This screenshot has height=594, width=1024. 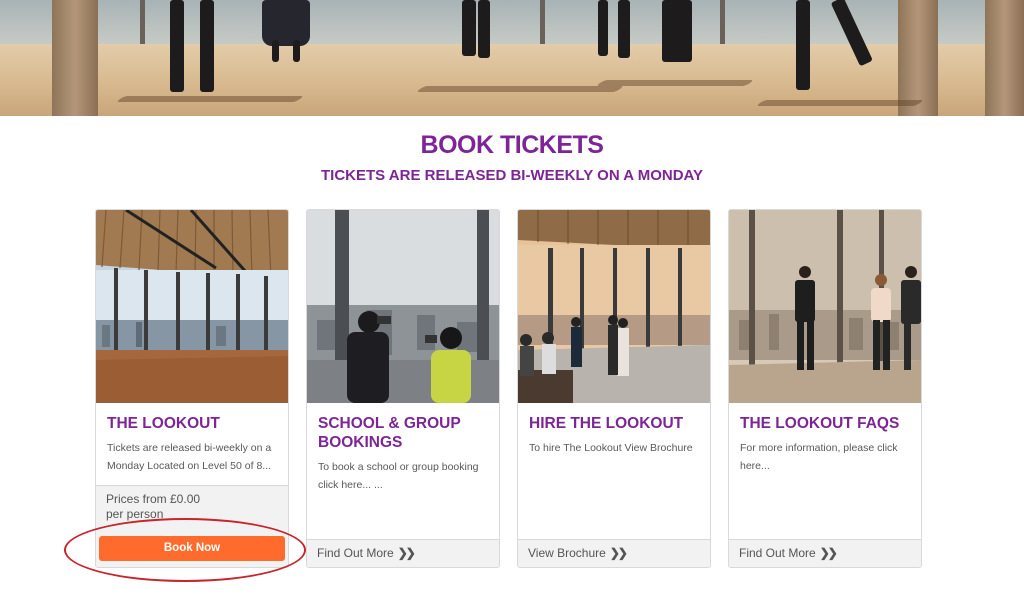 I want to click on view-brochure-link: View Brochure ❯❯, so click(x=614, y=553).